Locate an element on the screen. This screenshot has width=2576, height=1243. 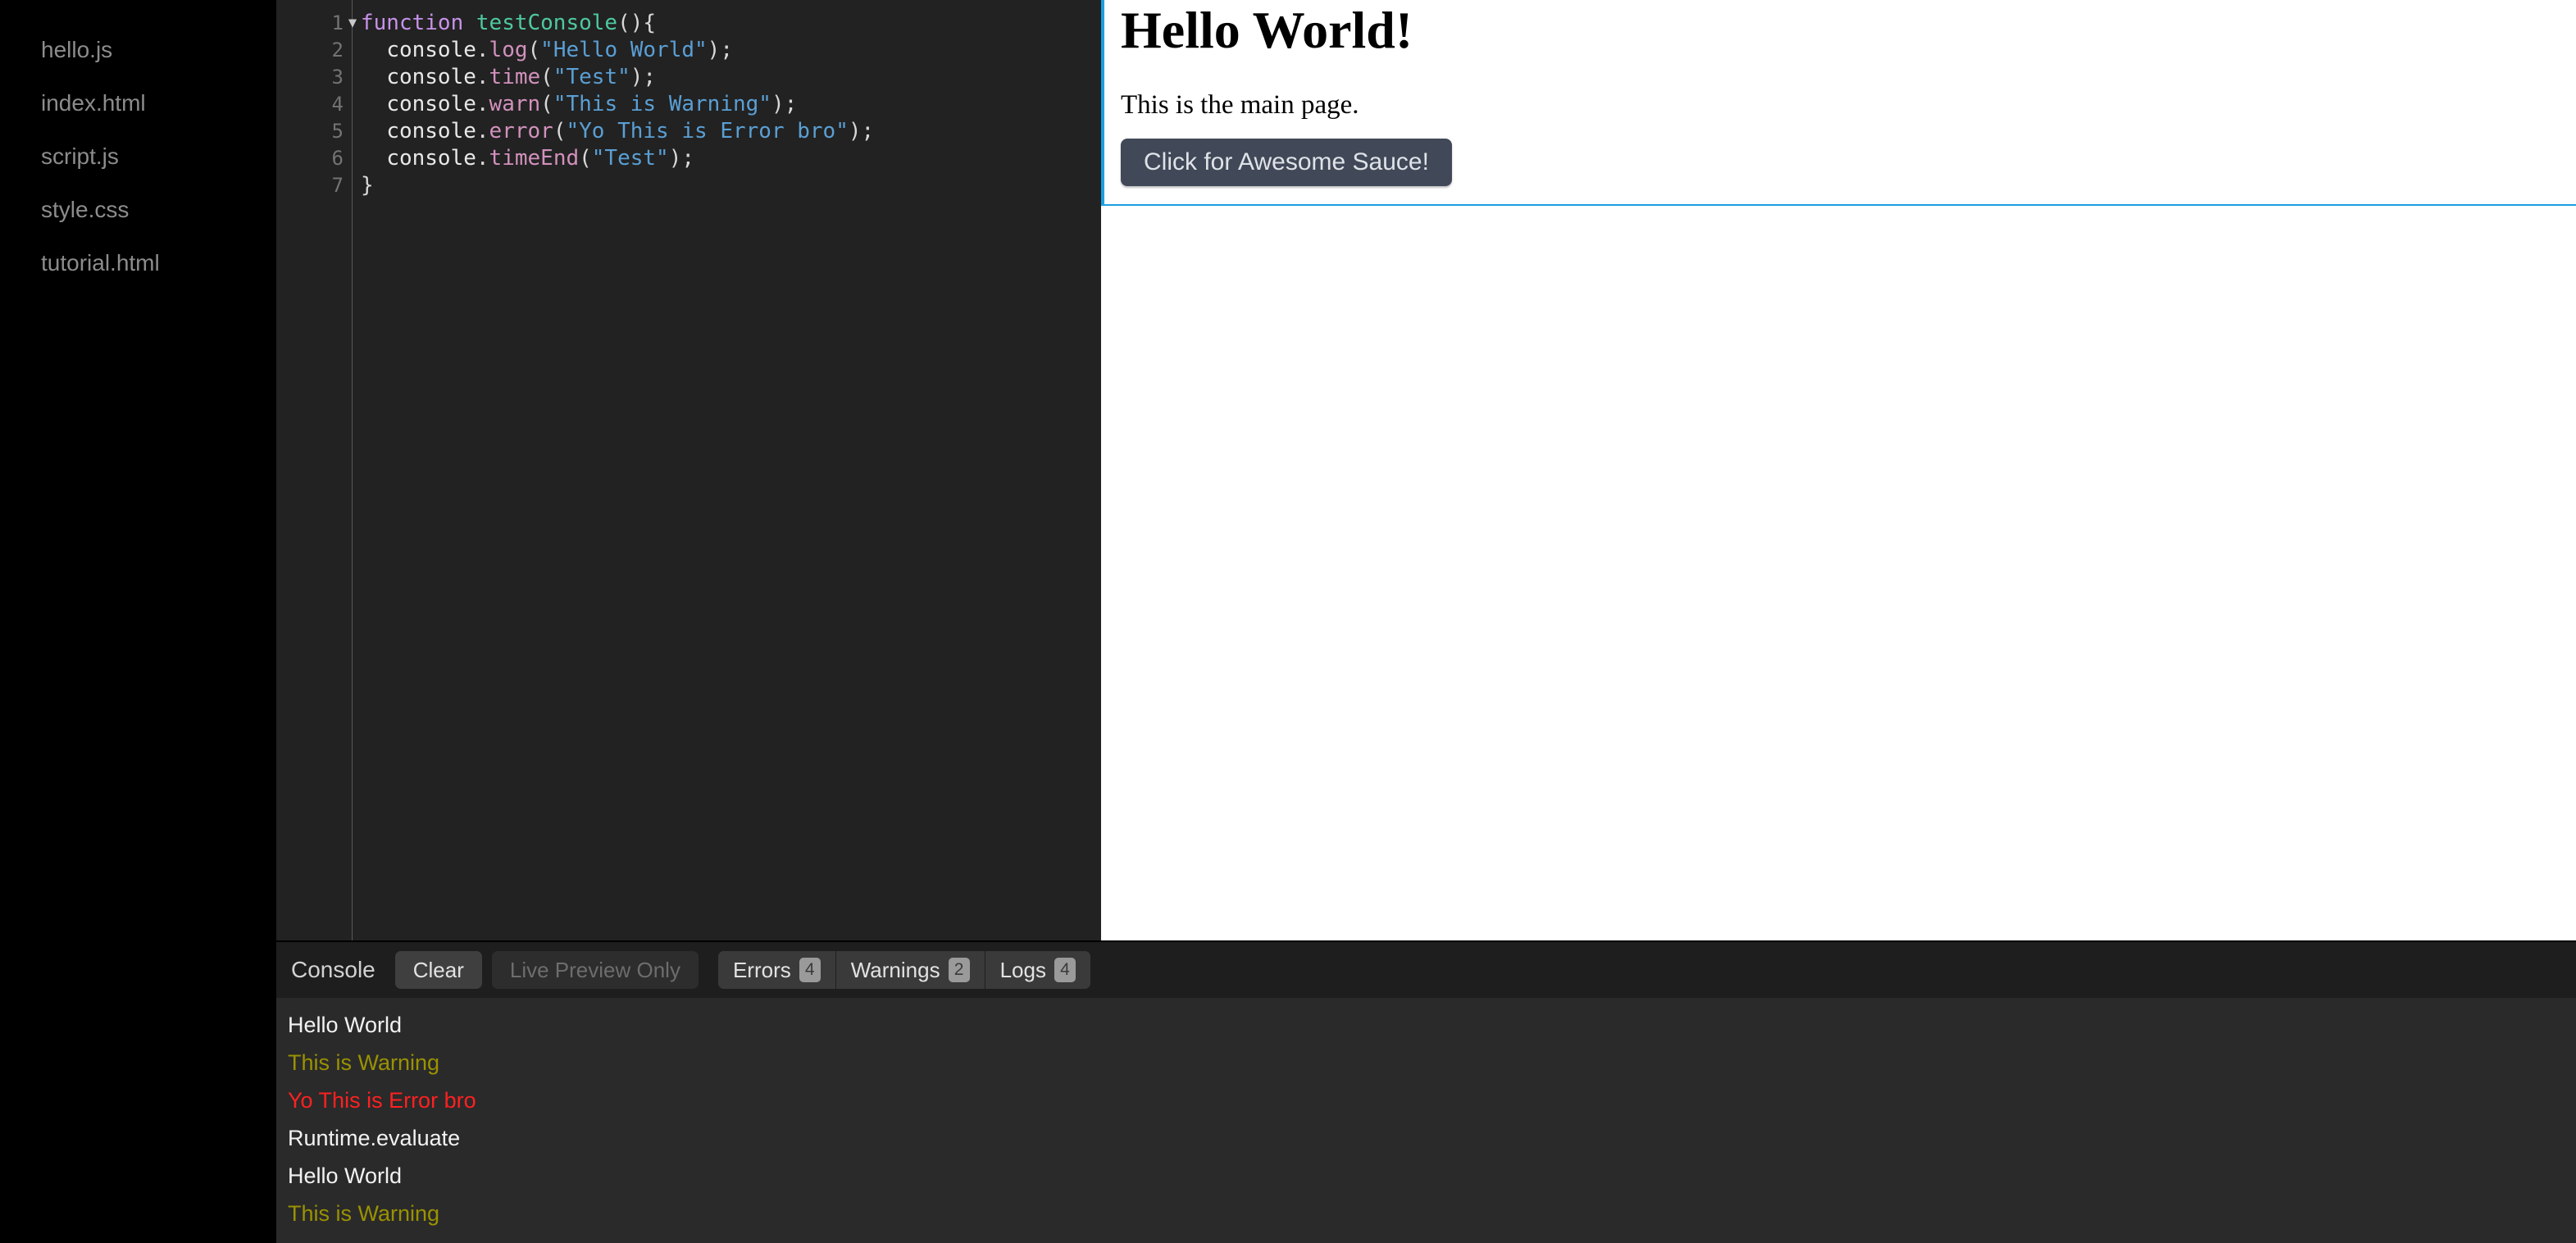
gutter-line-7: 7 is located at coordinates (314, 185).